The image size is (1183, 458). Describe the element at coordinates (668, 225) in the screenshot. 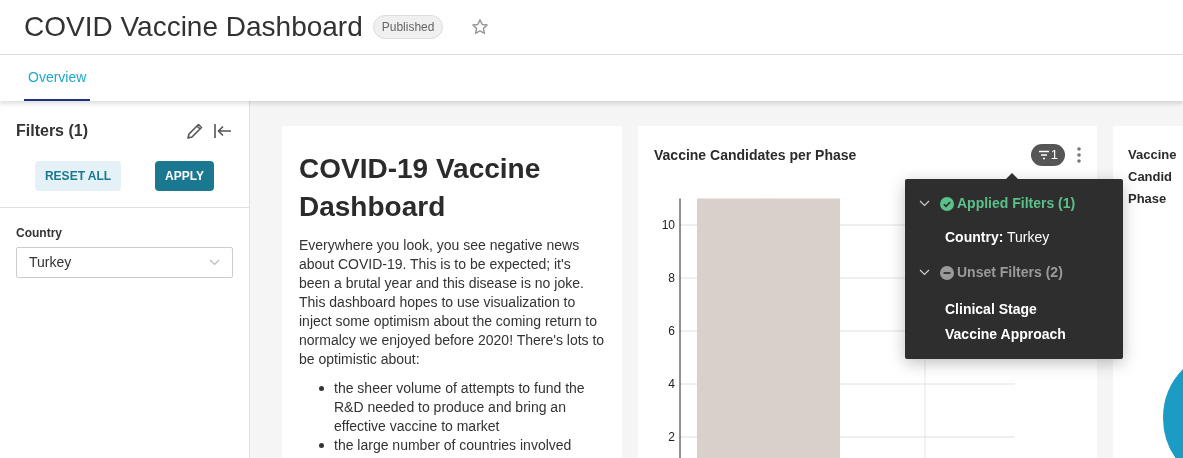

I see `axis-tick-label: 10` at that location.